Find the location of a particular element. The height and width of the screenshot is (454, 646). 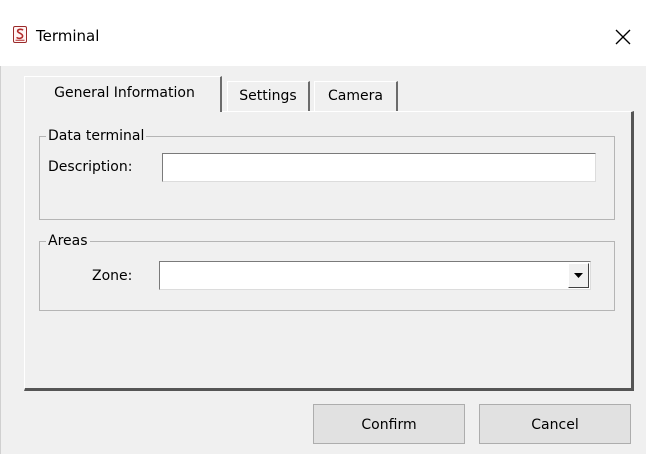

window-left-border is located at coordinates (0, 260).